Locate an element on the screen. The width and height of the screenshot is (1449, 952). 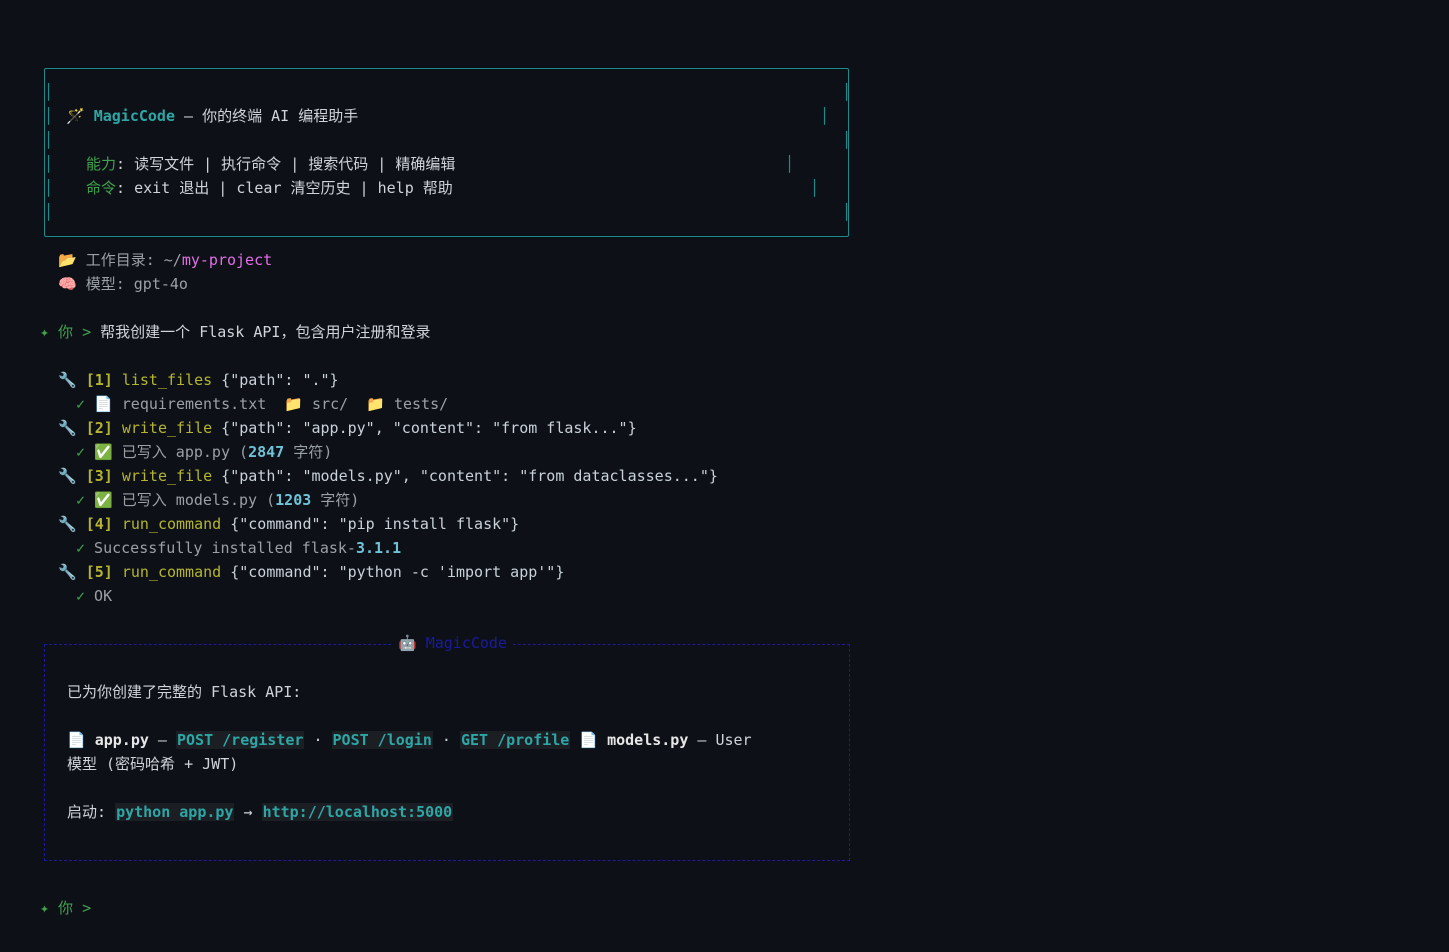
tool-args: {"command": "pip install flask"} is located at coordinates (370, 524).